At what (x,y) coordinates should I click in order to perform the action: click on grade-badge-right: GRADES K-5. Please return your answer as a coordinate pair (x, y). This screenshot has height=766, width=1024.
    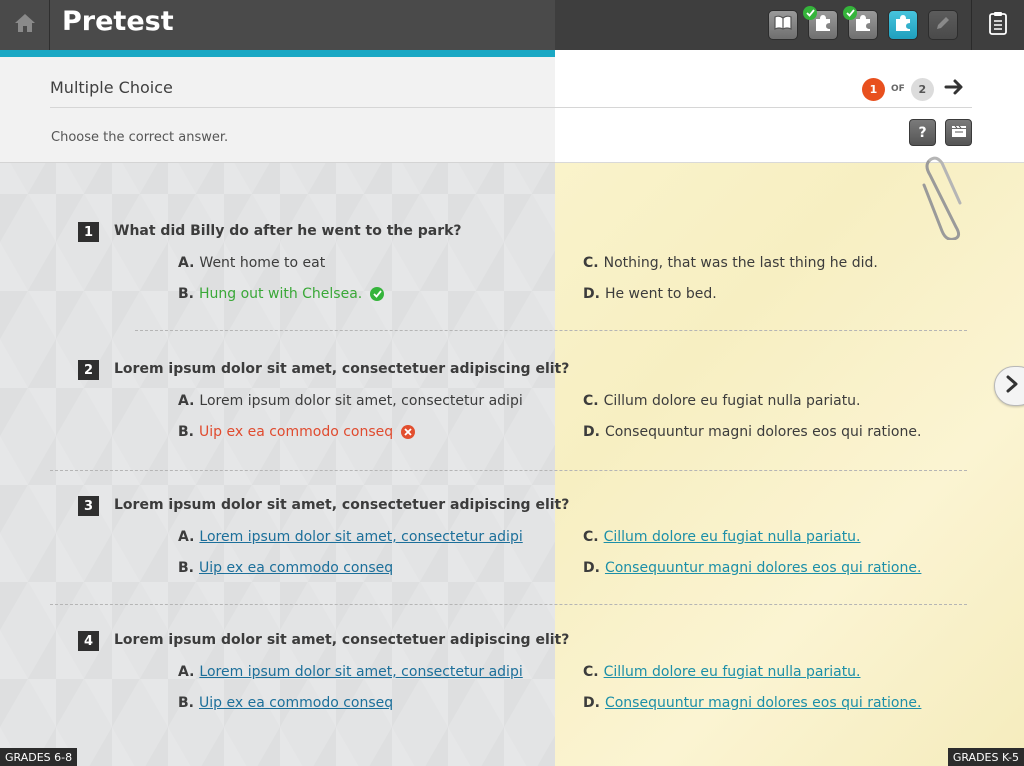
    Looking at the image, I should click on (985, 757).